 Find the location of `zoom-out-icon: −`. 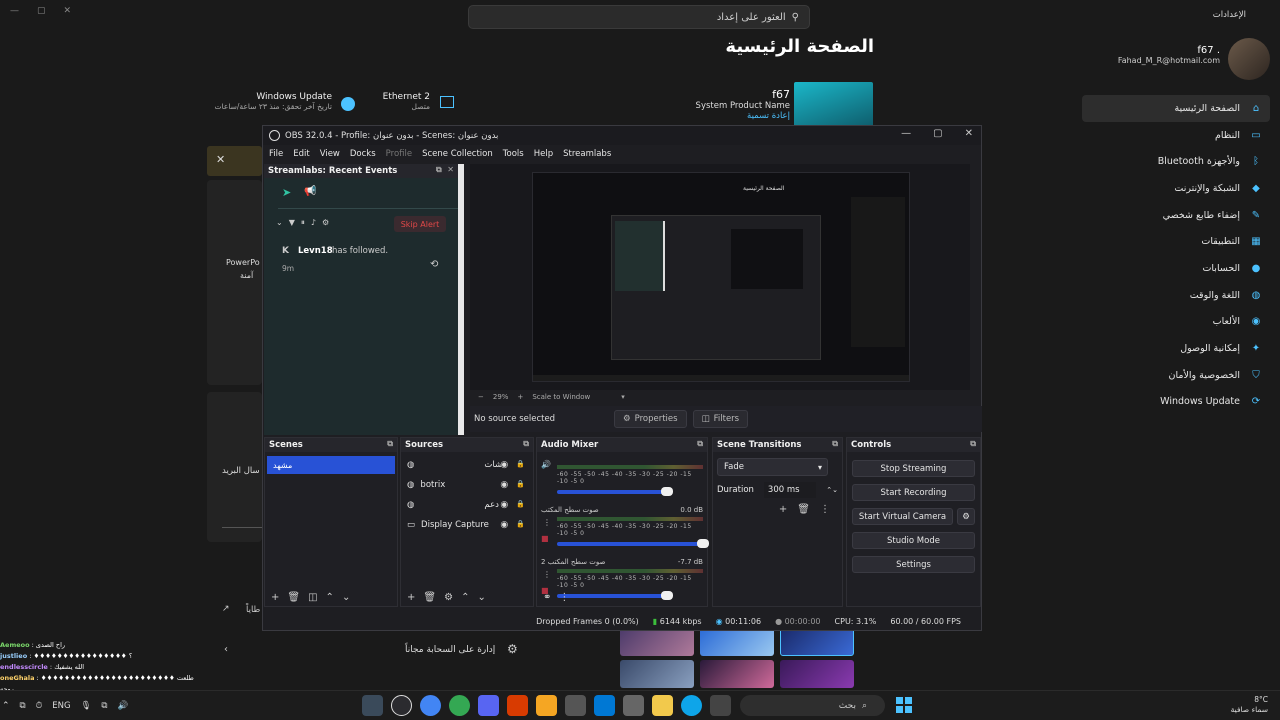

zoom-out-icon: − is located at coordinates (481, 397).